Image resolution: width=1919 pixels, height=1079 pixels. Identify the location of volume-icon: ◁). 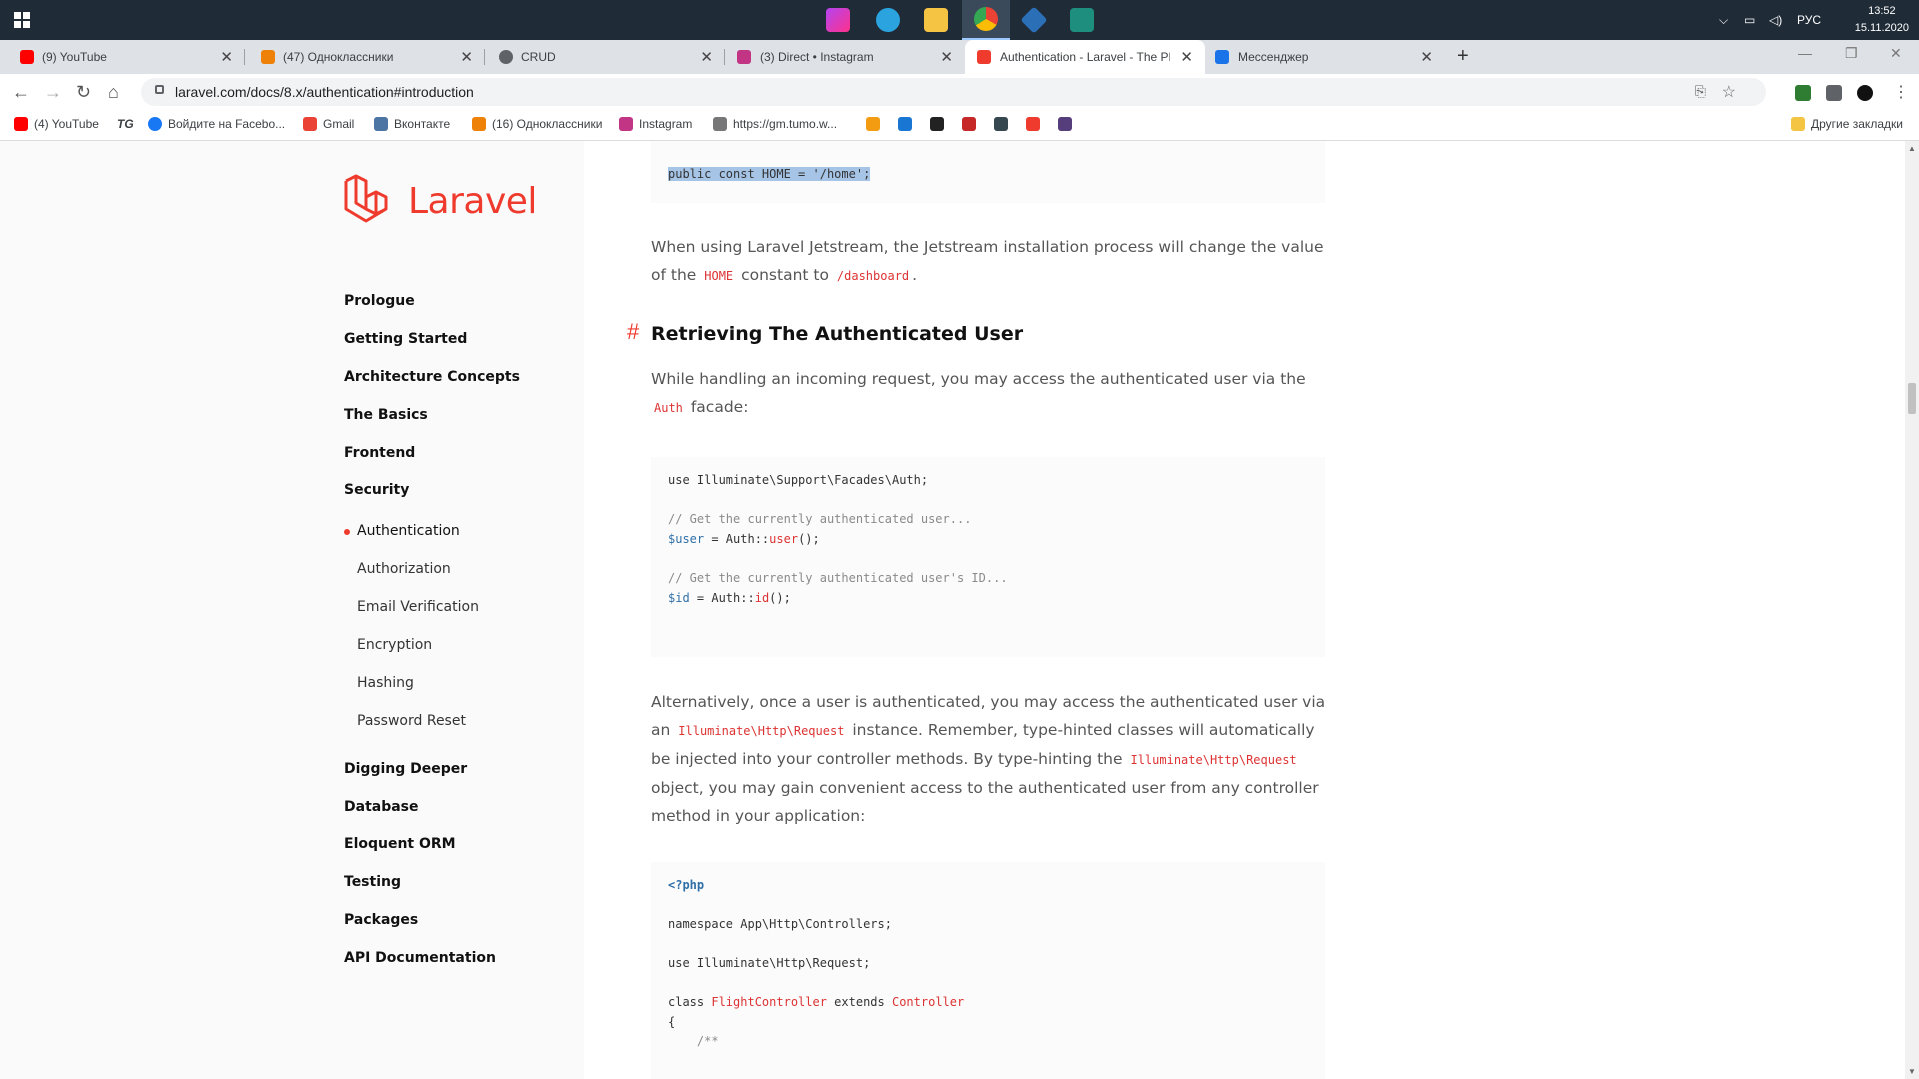
(1775, 20).